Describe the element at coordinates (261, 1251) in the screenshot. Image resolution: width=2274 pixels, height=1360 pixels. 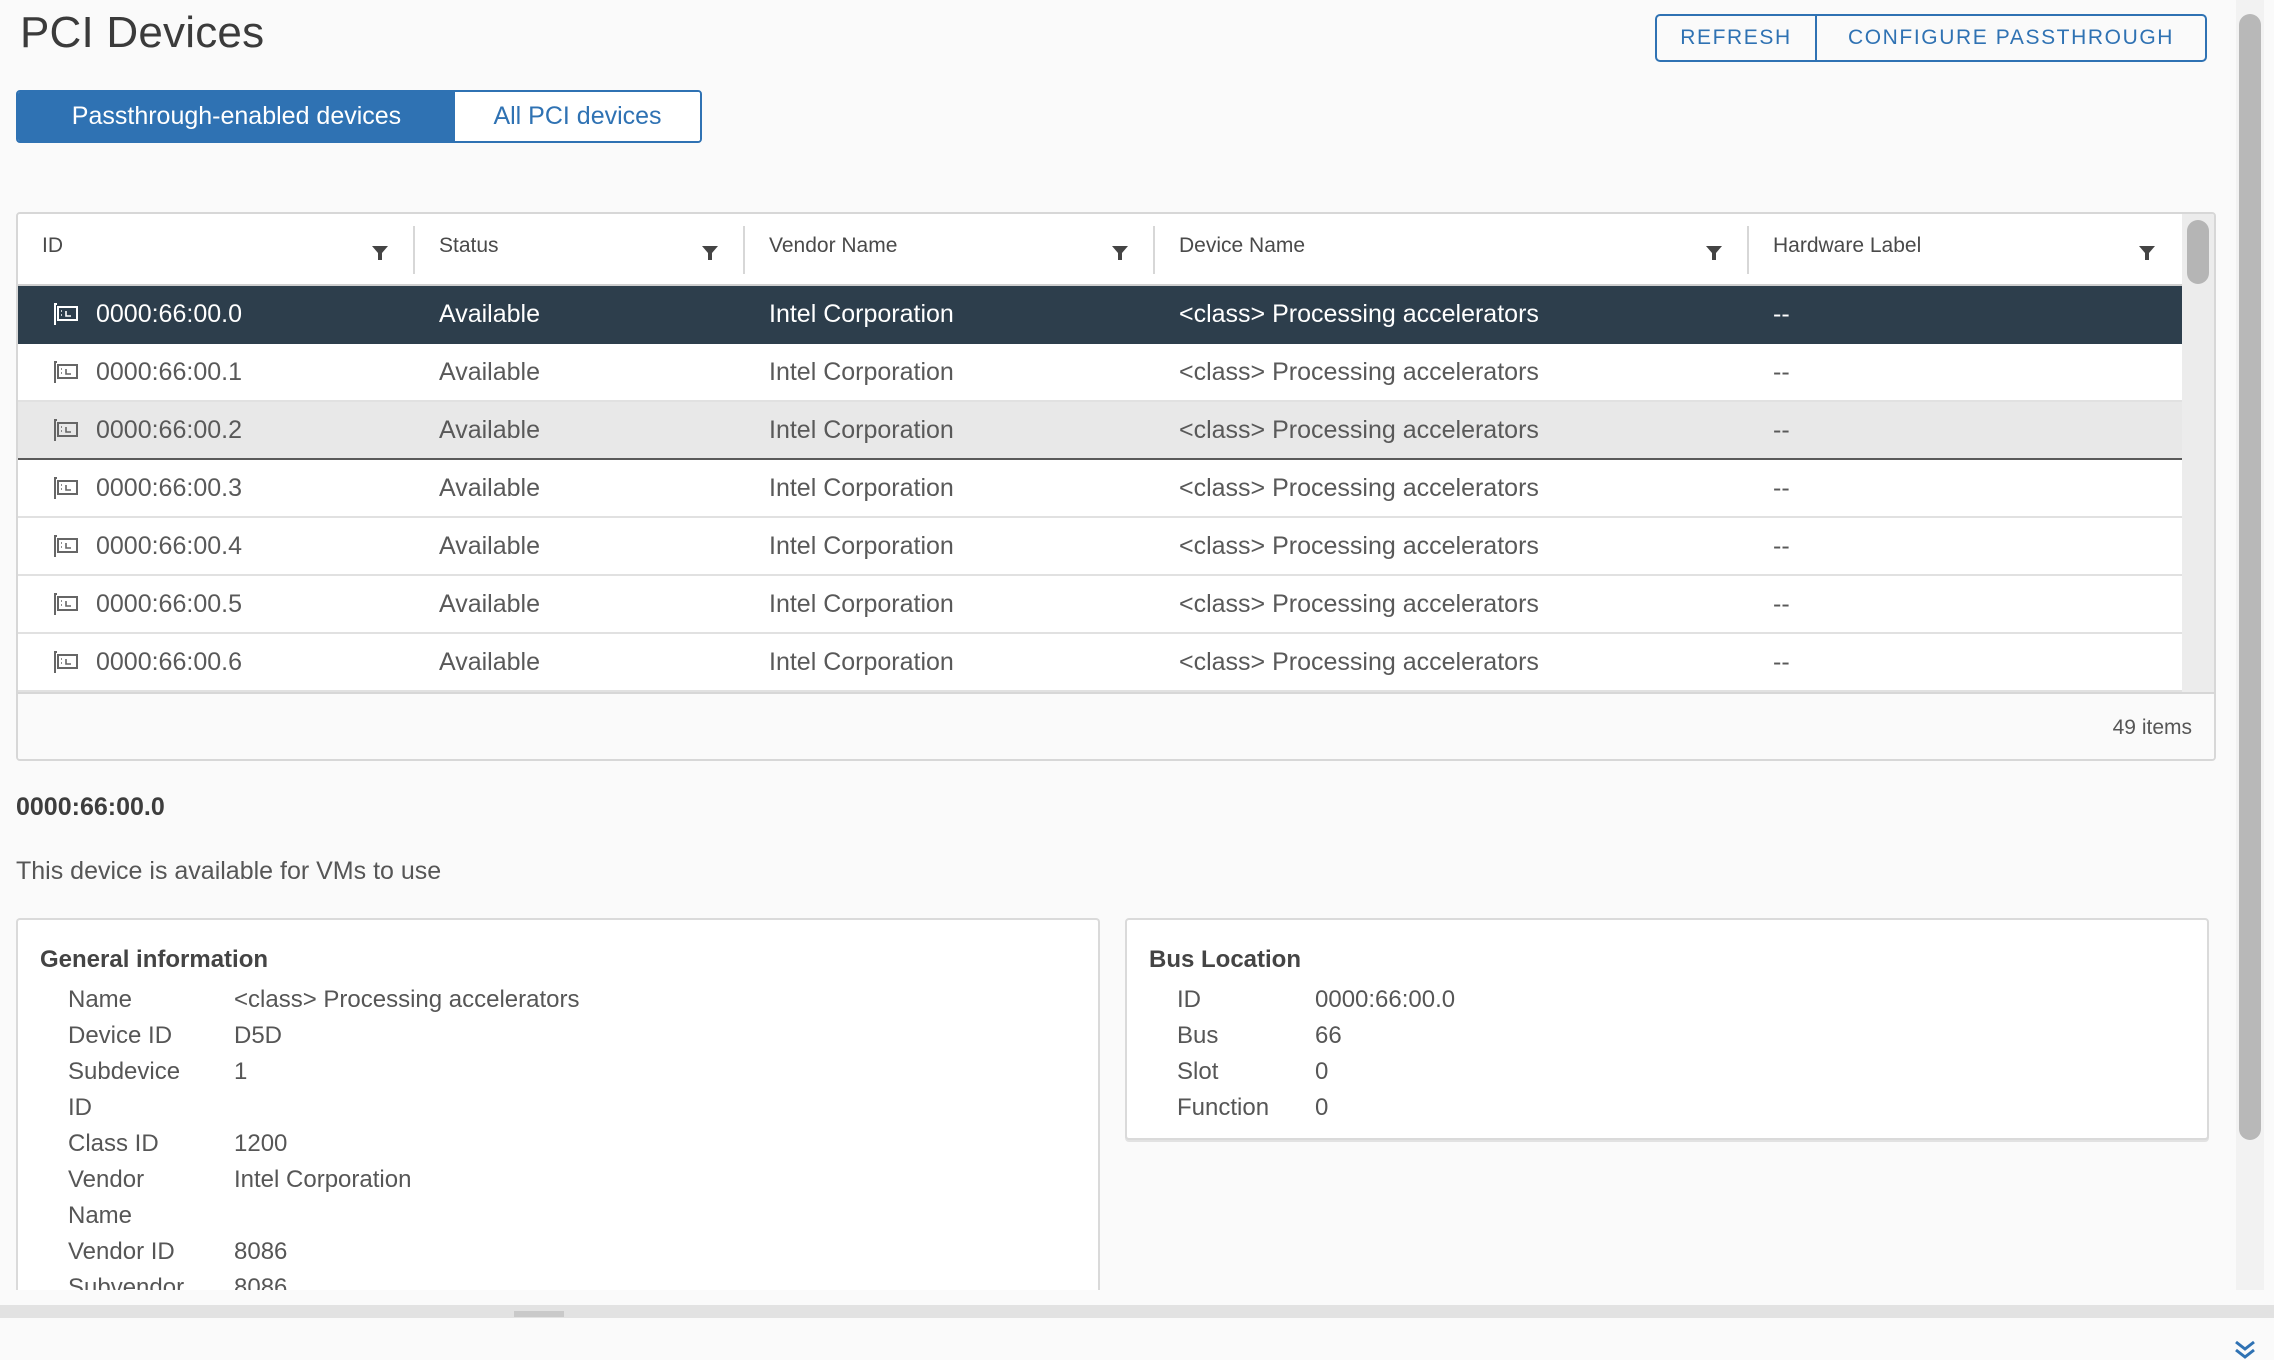
I see `field-value: 8086` at that location.